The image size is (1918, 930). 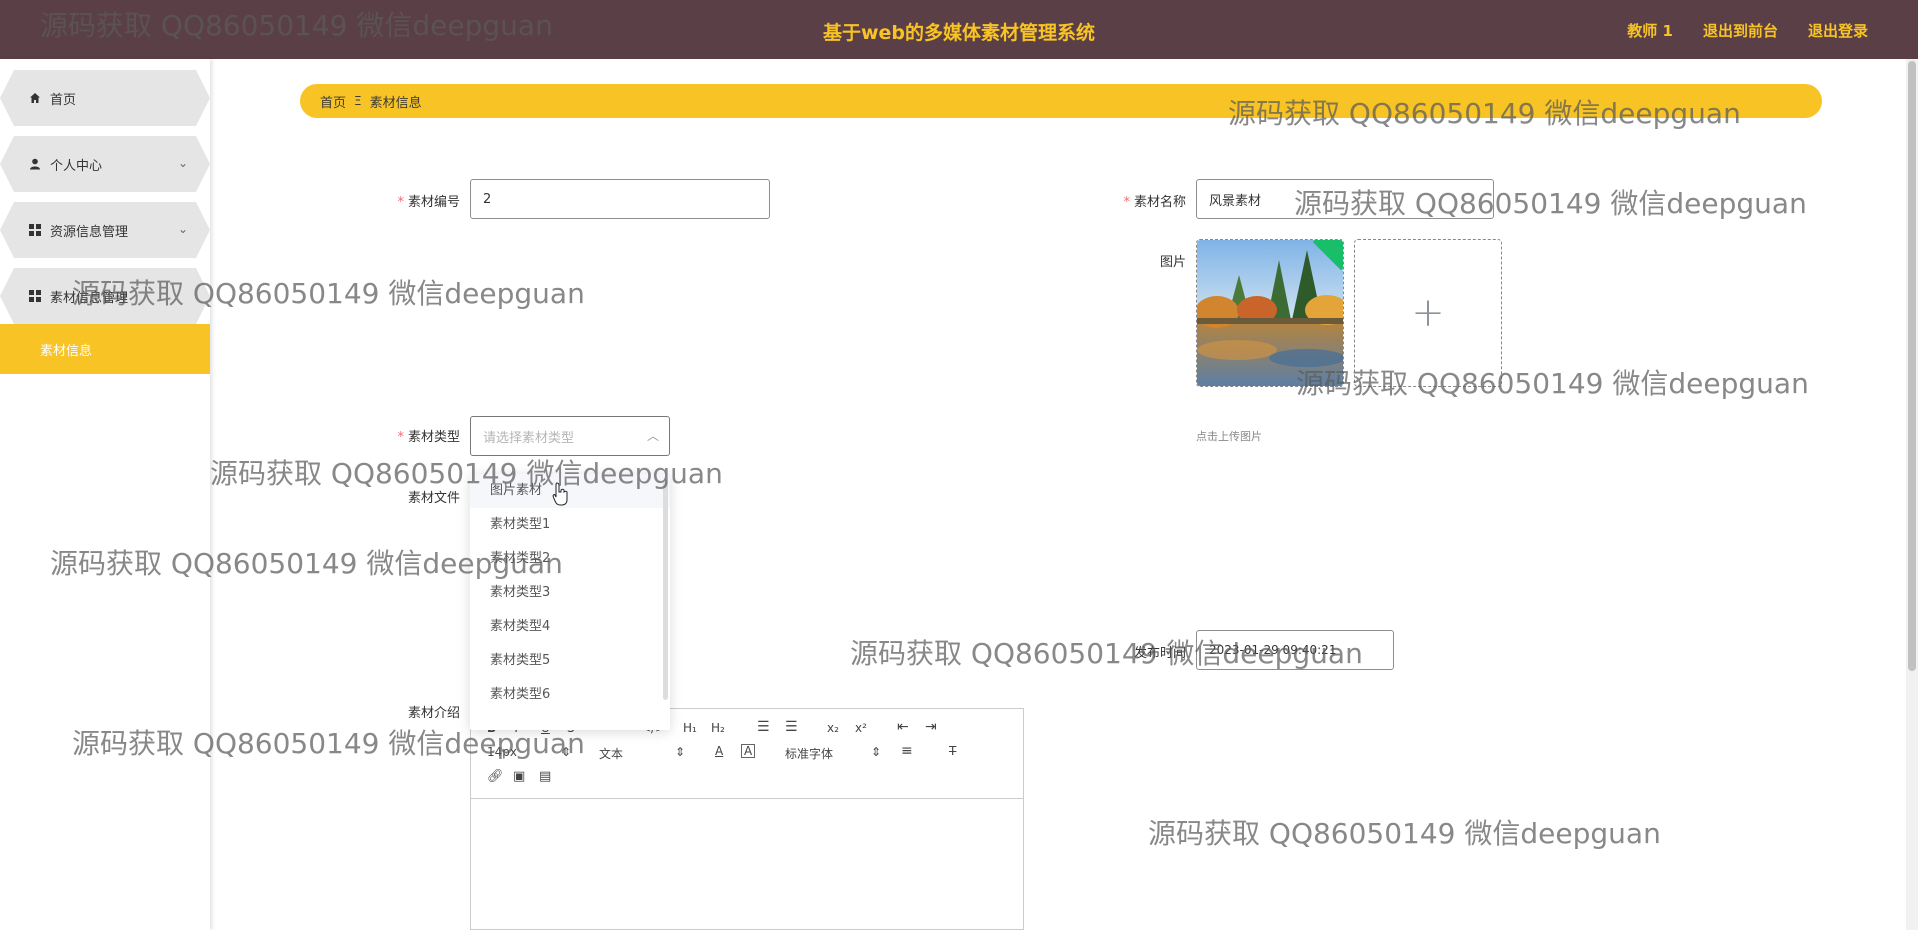 I want to click on file-label: 素材文件, so click(x=433, y=498).